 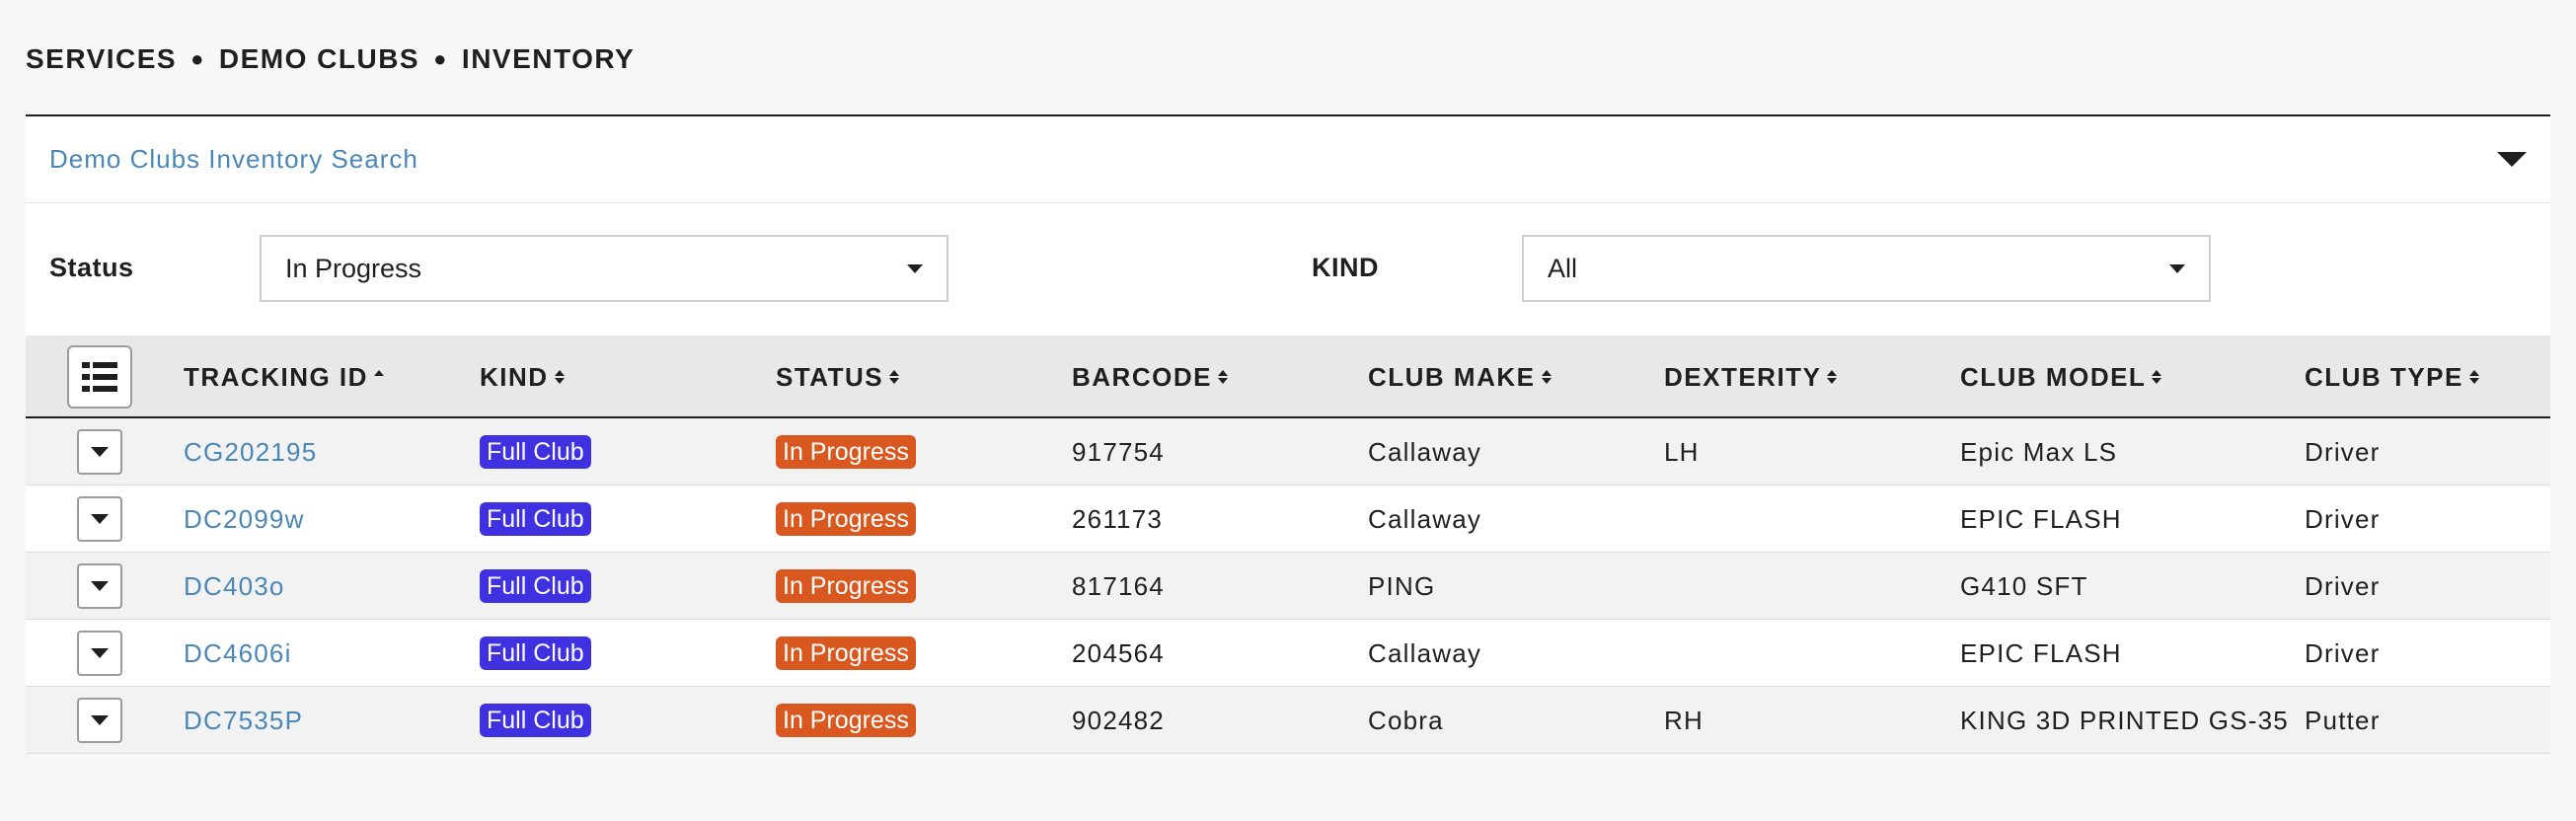 What do you see at coordinates (2343, 720) in the screenshot?
I see `club-type-cell: Putter` at bounding box center [2343, 720].